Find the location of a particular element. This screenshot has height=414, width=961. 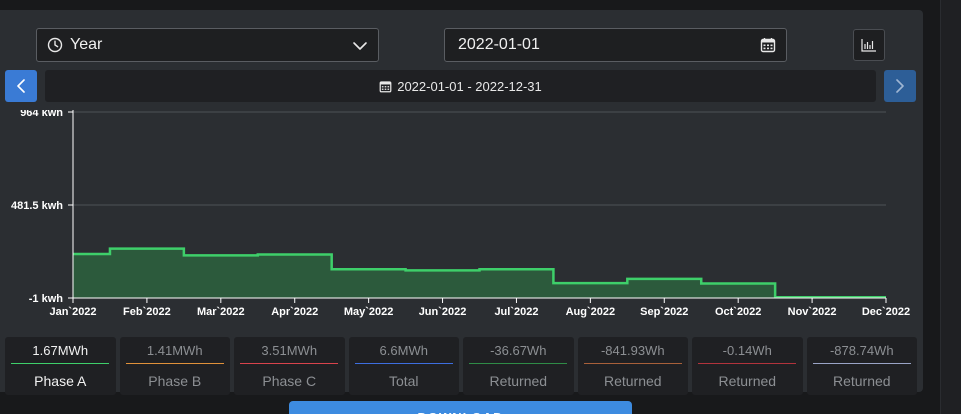

x-tick-label: Jun`2022 is located at coordinates (443, 312).